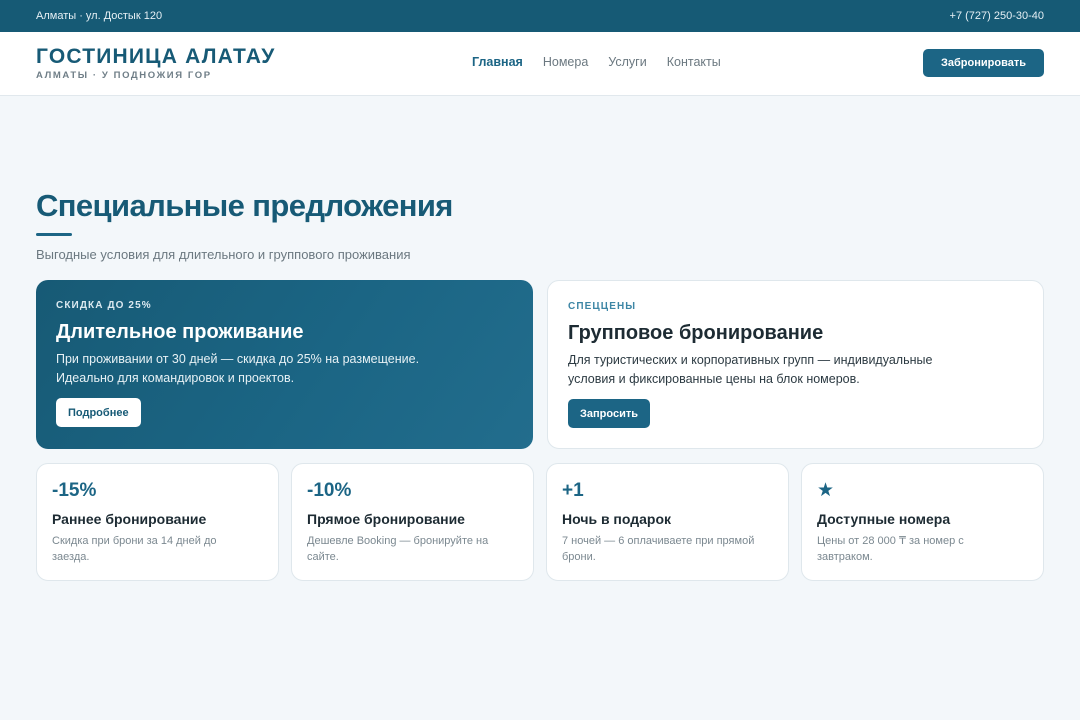 The width and height of the screenshot is (1080, 720). Describe the element at coordinates (104, 305) in the screenshot. I see `offer-eyebrow: СКИДКА ДО 25%` at that location.